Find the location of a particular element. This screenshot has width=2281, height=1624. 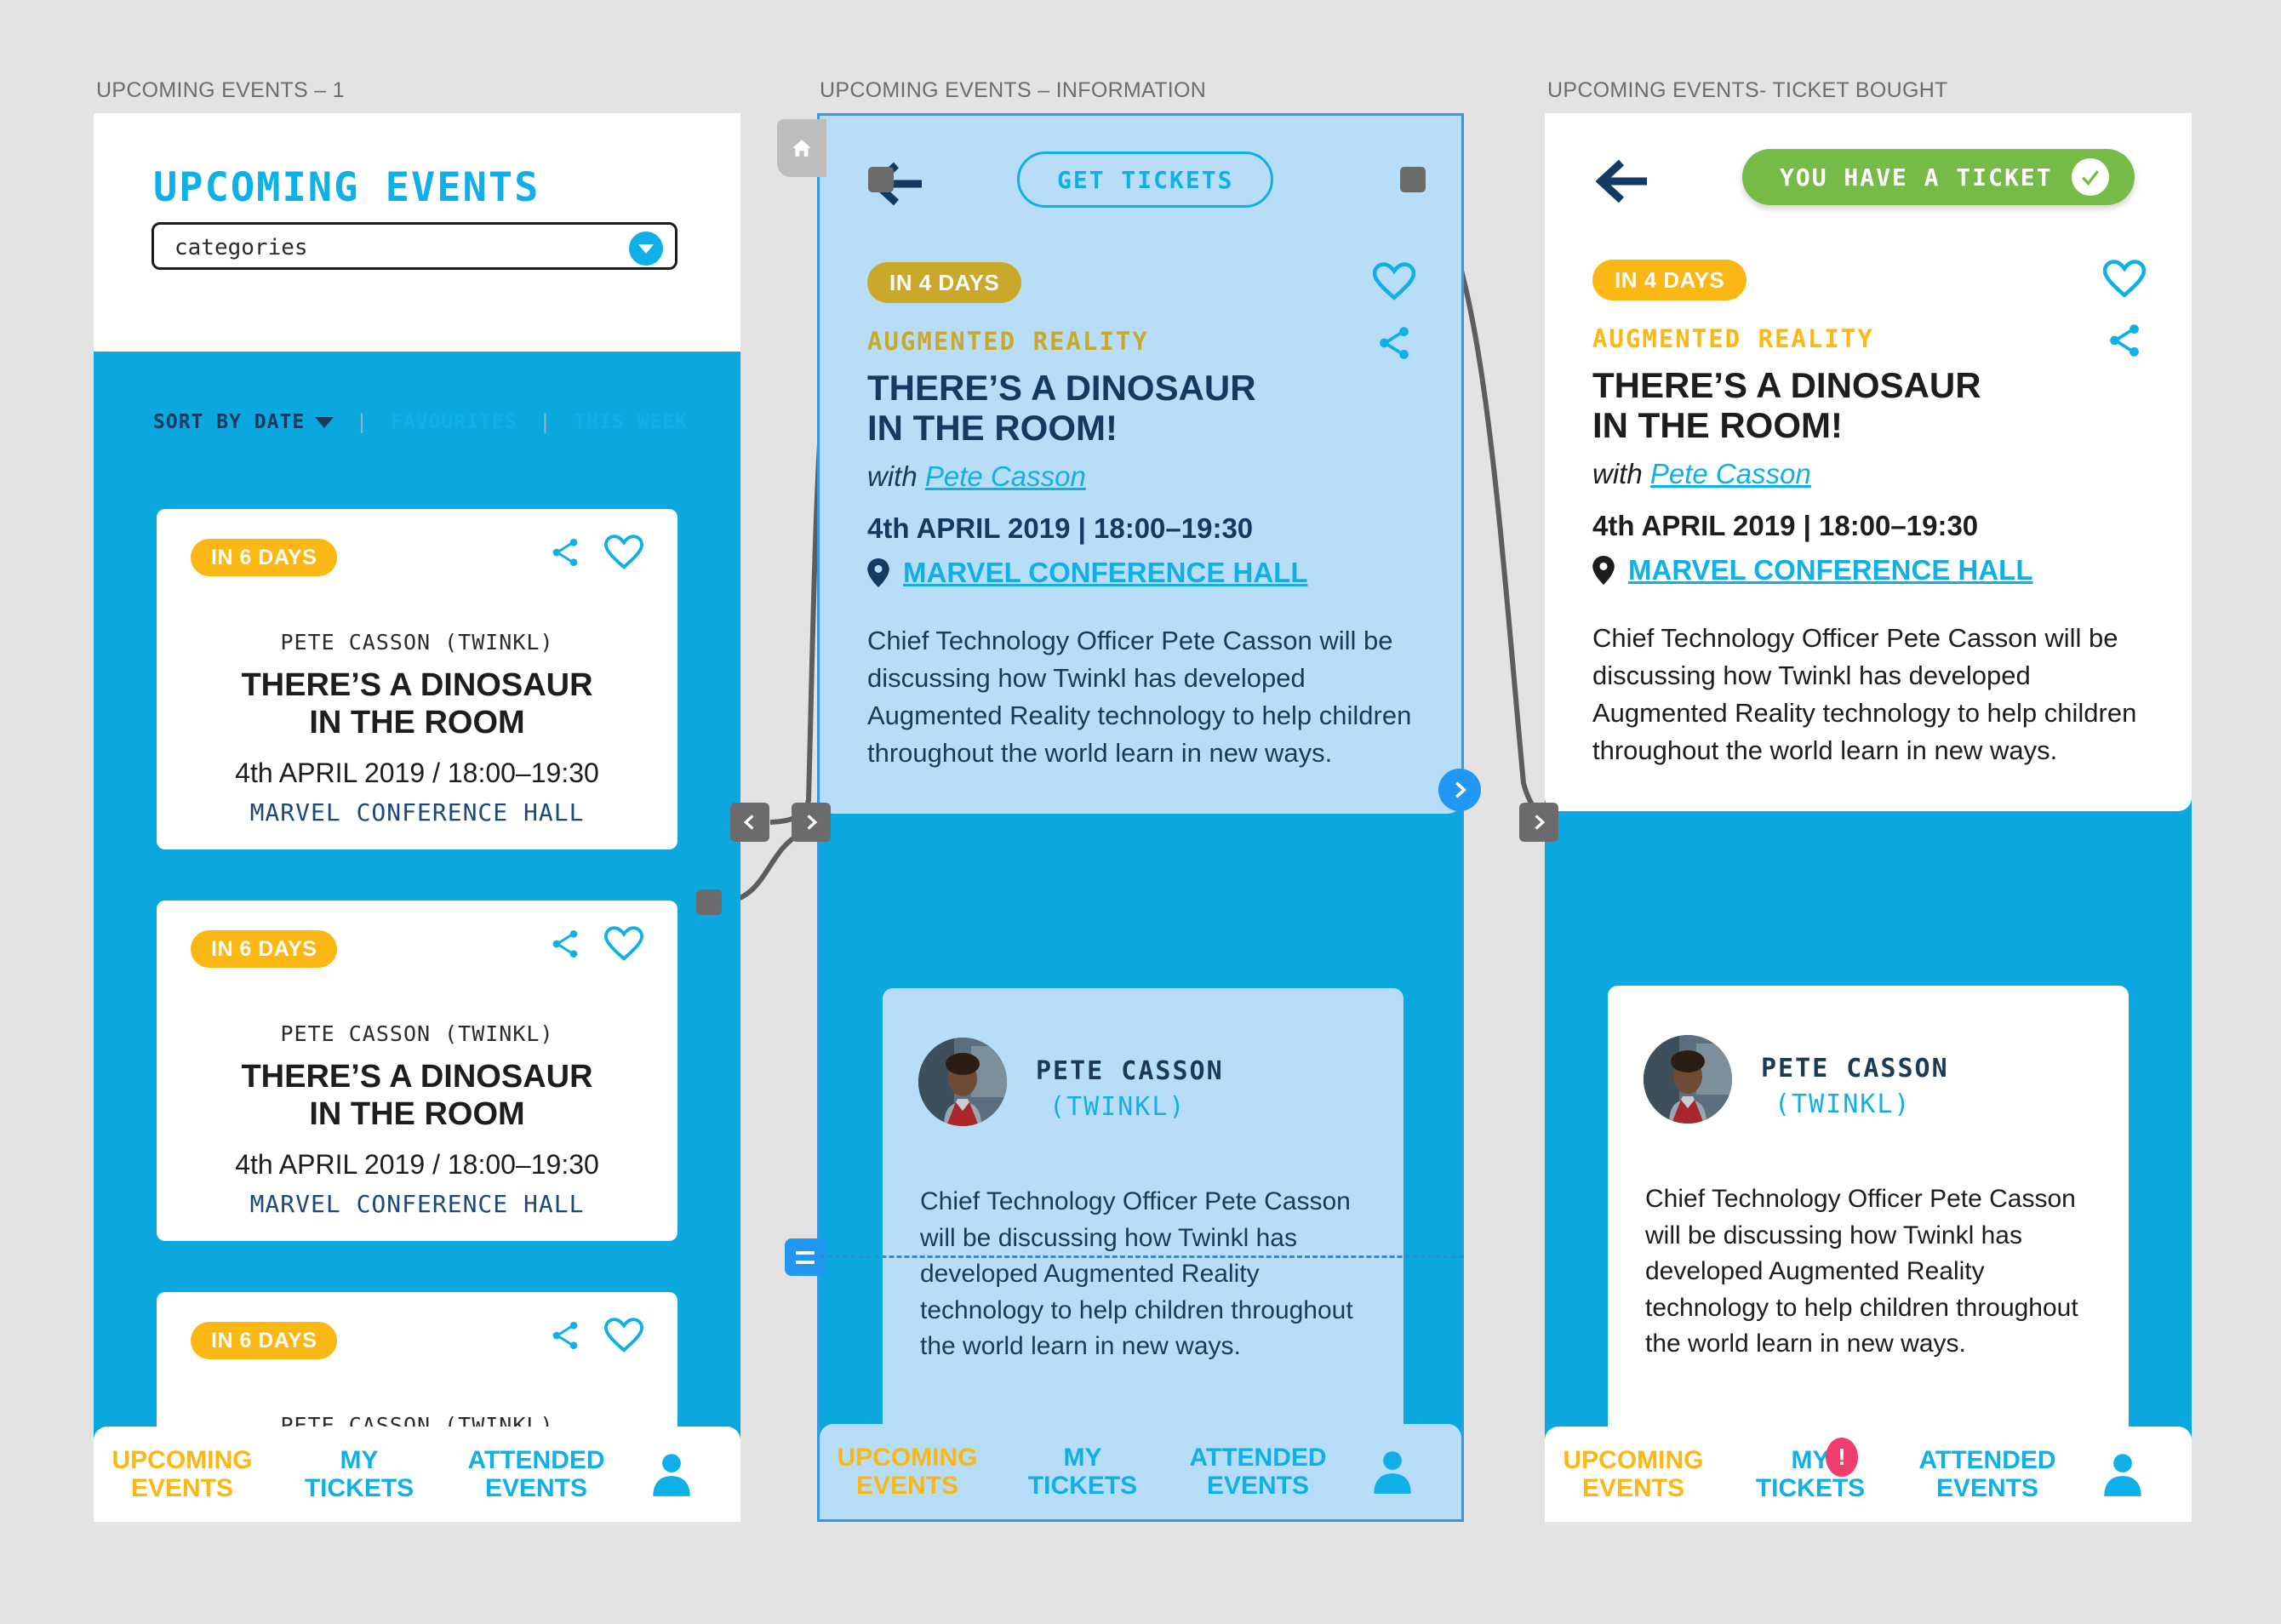

list-header: UPCOMING EVENTS categories is located at coordinates (417, 232).